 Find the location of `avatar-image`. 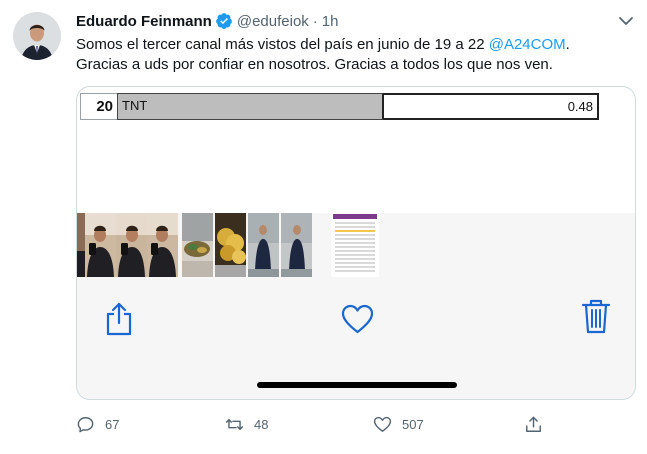

avatar-image is located at coordinates (37, 36).